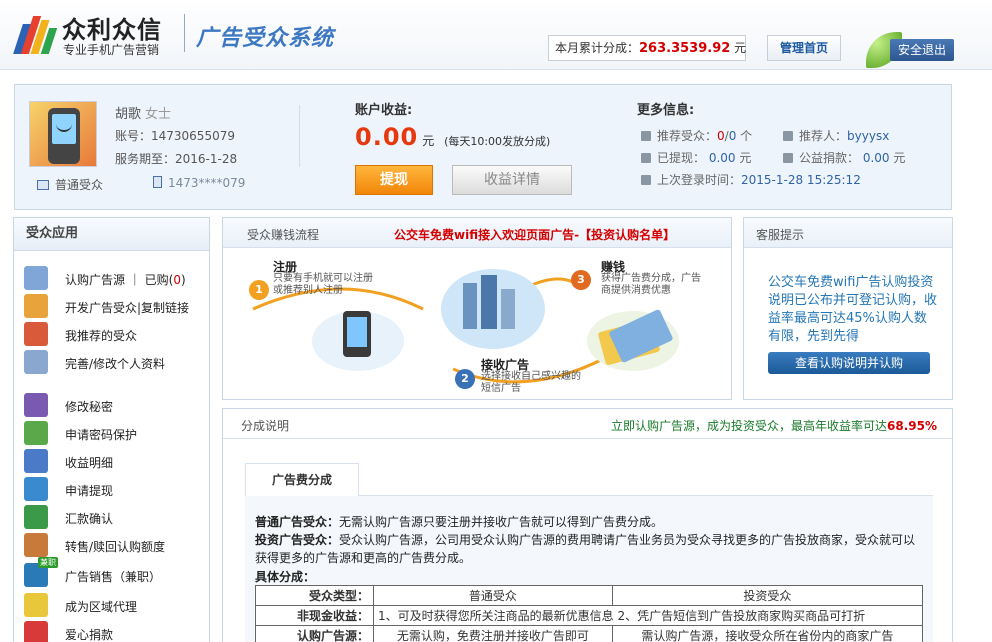 The height and width of the screenshot is (642, 992). What do you see at coordinates (696, 135) in the screenshot?
I see `recommend-count: 推荐受众：0/0 个` at bounding box center [696, 135].